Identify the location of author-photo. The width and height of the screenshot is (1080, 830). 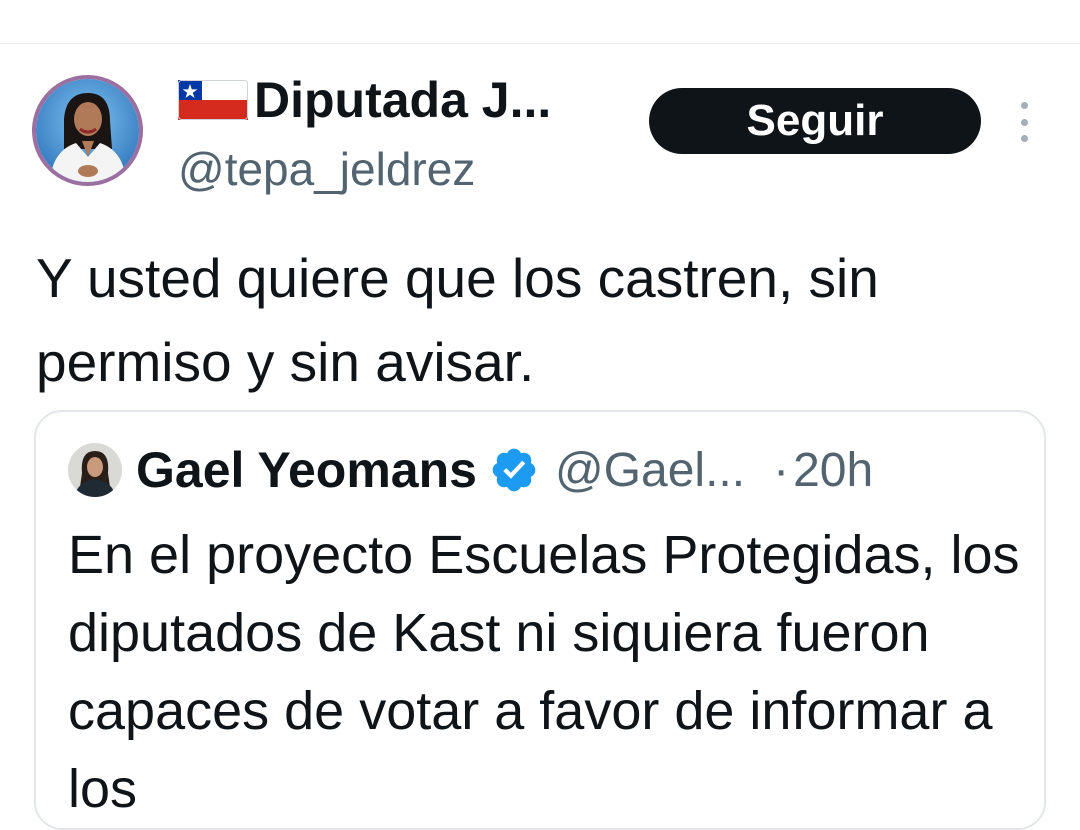
(87, 130).